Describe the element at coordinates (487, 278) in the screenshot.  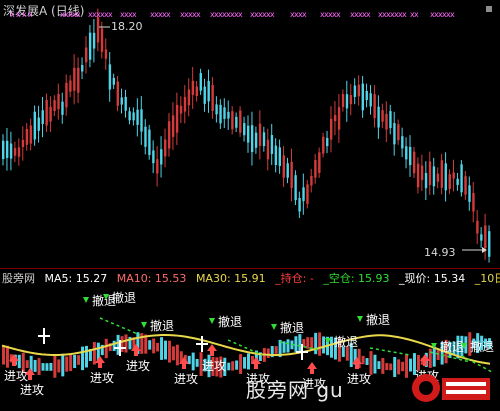
I see `ten-day-change: _10日涨` at that location.